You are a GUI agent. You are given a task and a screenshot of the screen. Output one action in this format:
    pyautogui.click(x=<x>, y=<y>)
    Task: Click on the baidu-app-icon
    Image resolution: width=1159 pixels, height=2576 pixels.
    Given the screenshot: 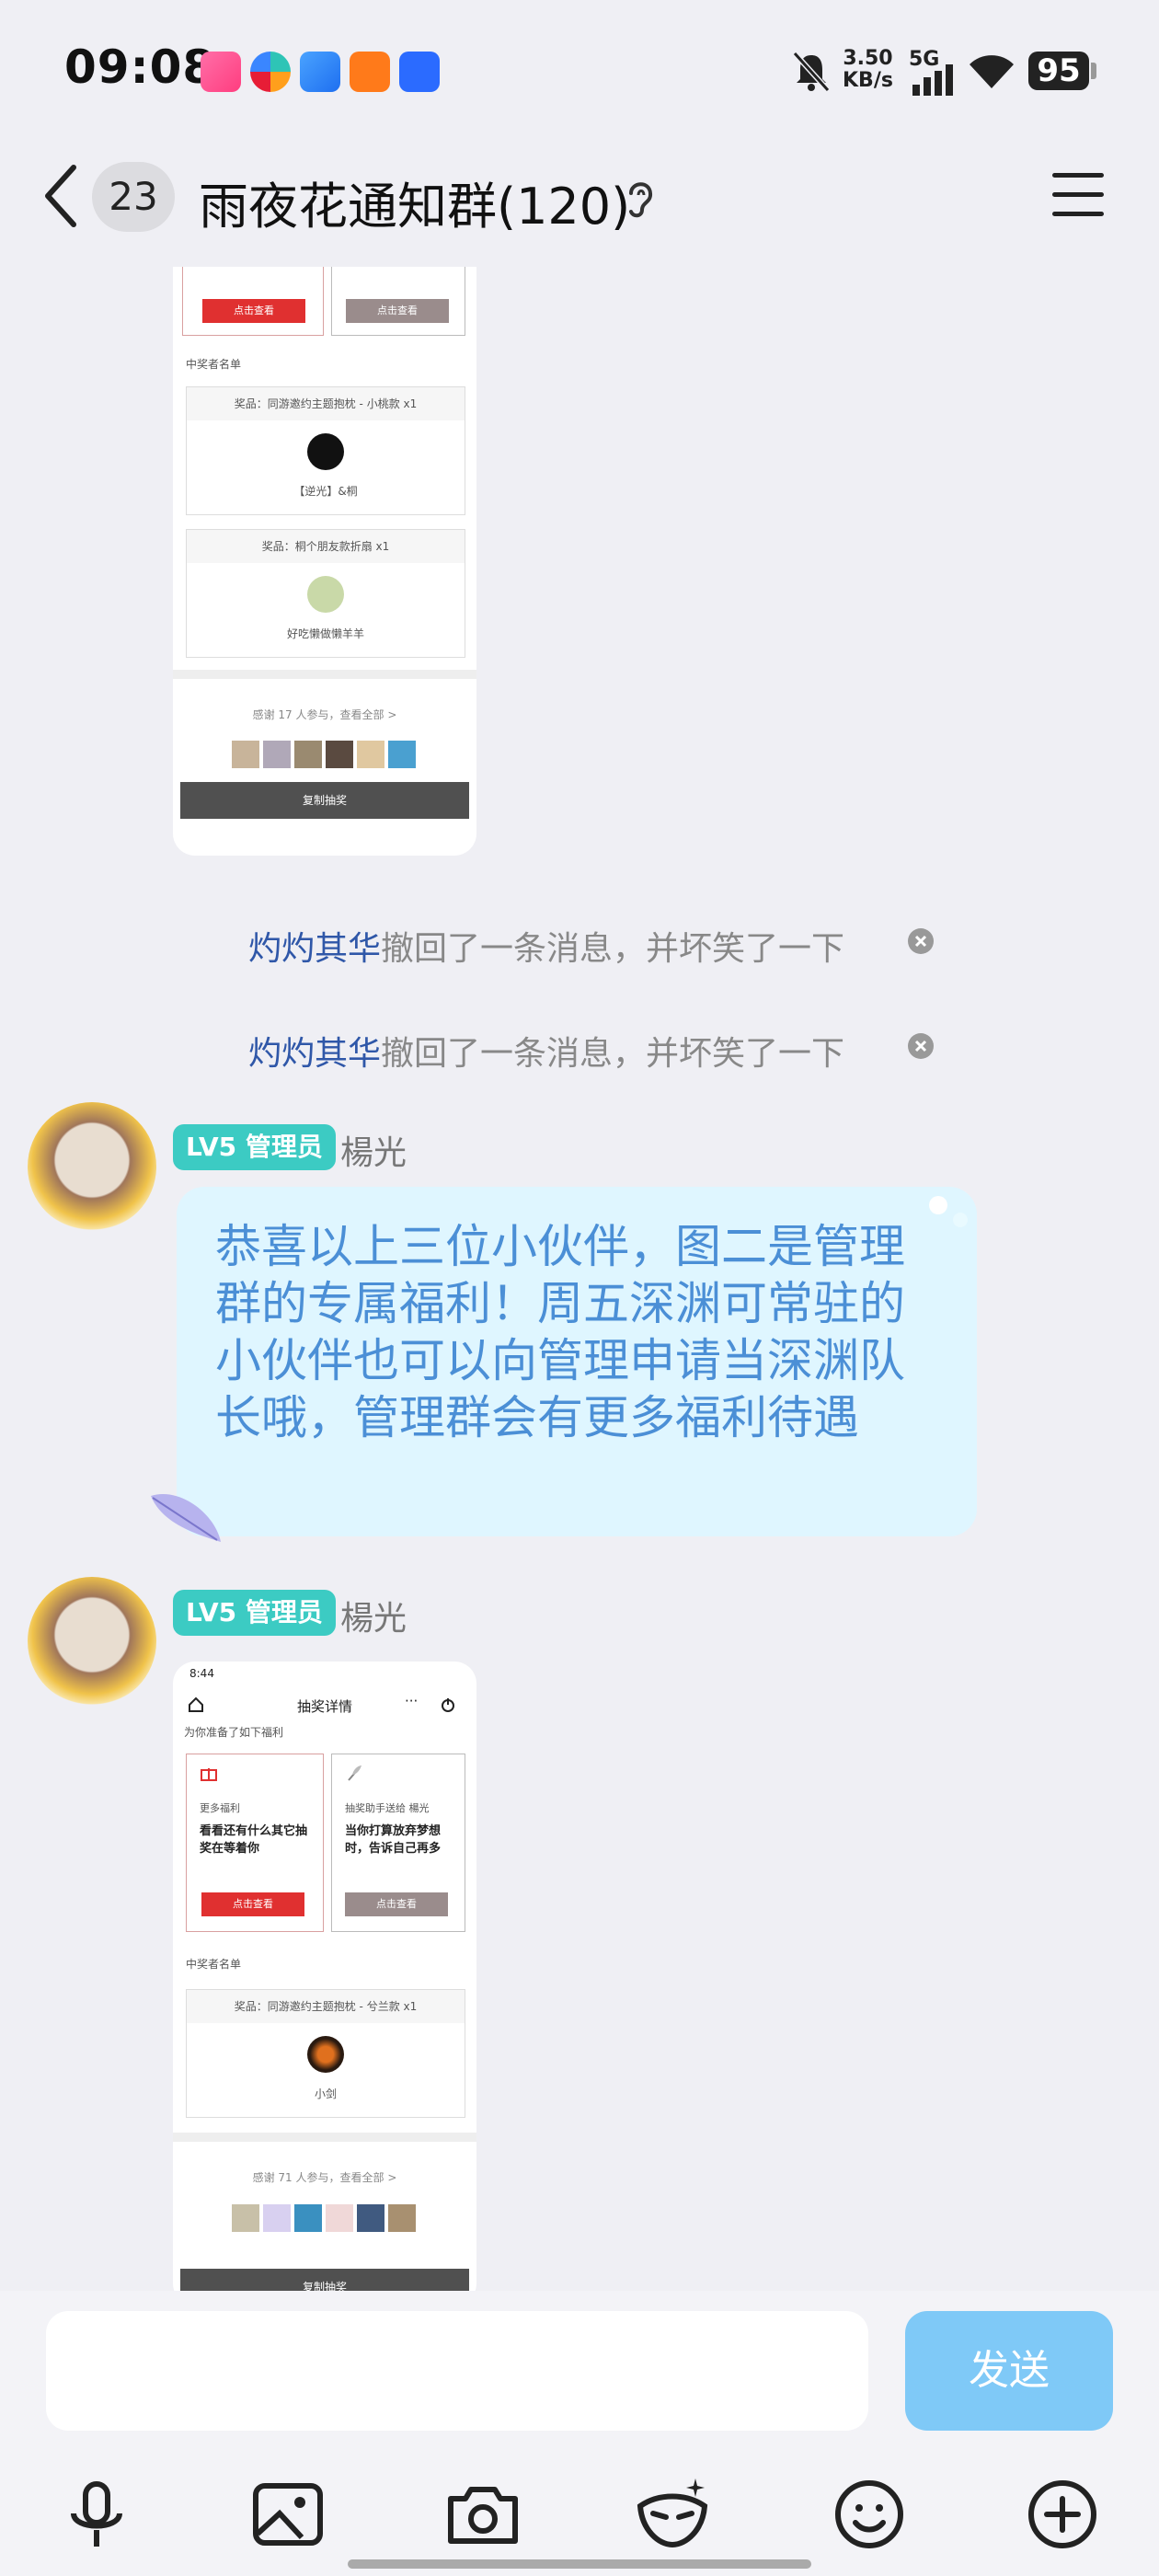 What is the action you would take?
    pyautogui.click(x=419, y=72)
    